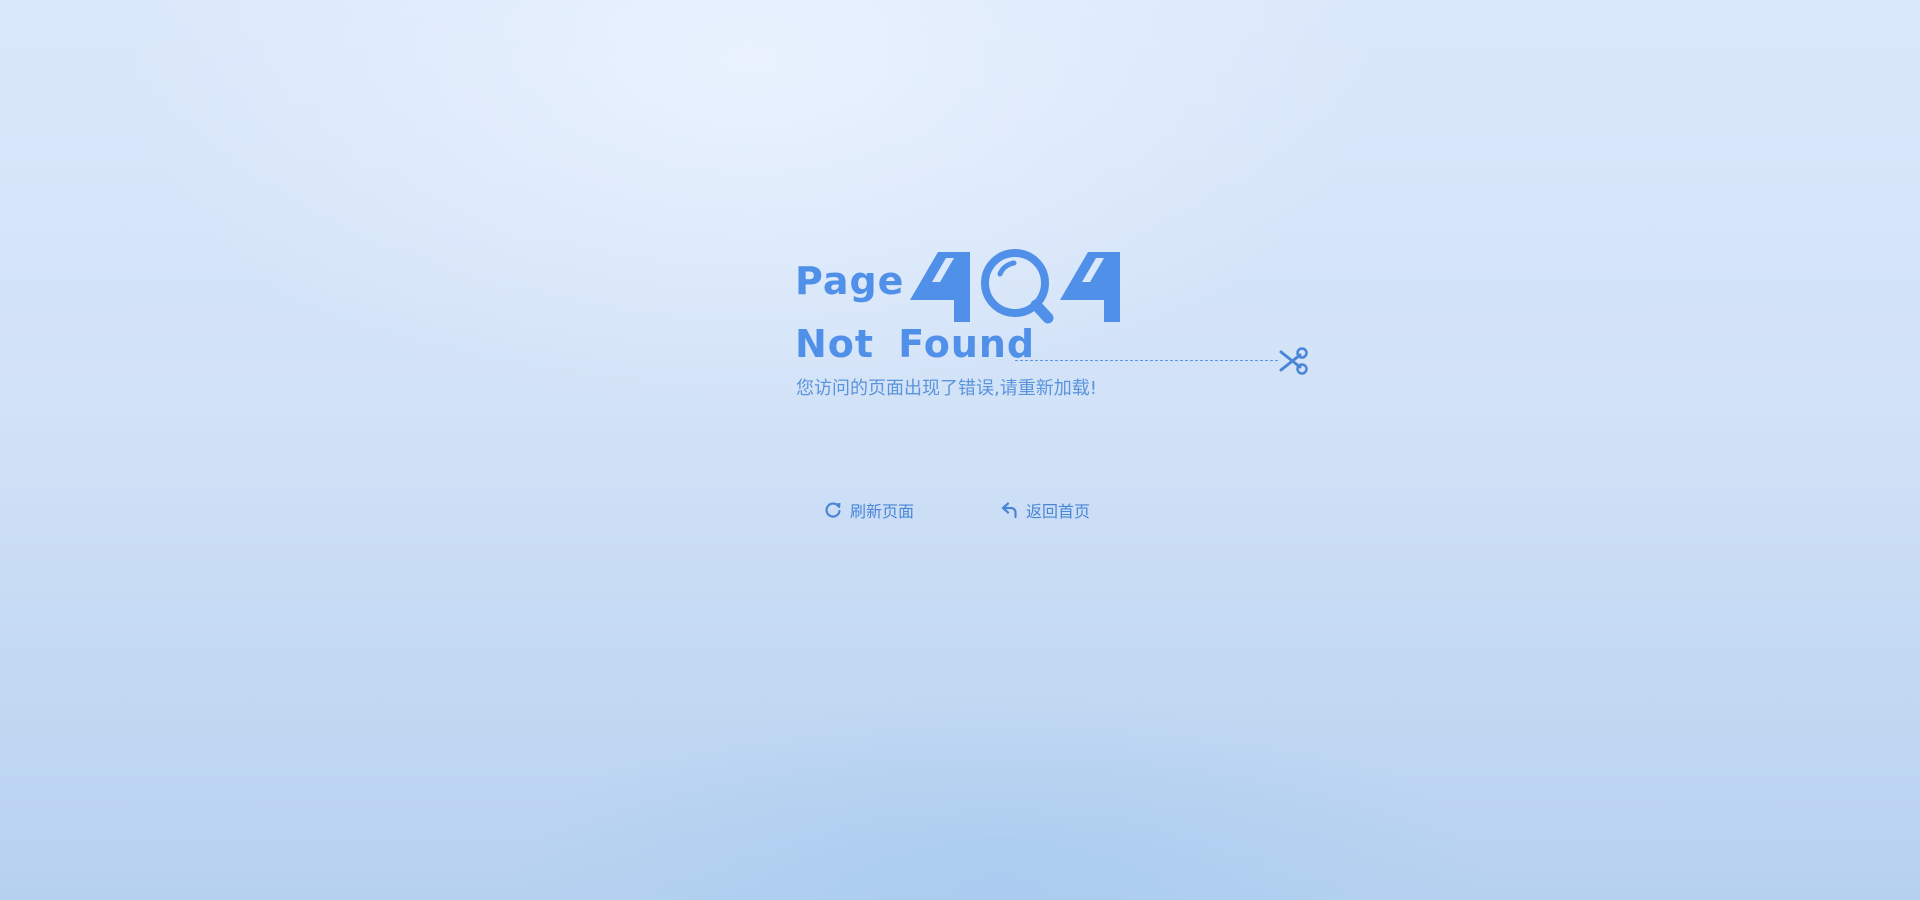 This screenshot has height=900, width=1920. I want to click on page-word: Page, so click(850, 281).